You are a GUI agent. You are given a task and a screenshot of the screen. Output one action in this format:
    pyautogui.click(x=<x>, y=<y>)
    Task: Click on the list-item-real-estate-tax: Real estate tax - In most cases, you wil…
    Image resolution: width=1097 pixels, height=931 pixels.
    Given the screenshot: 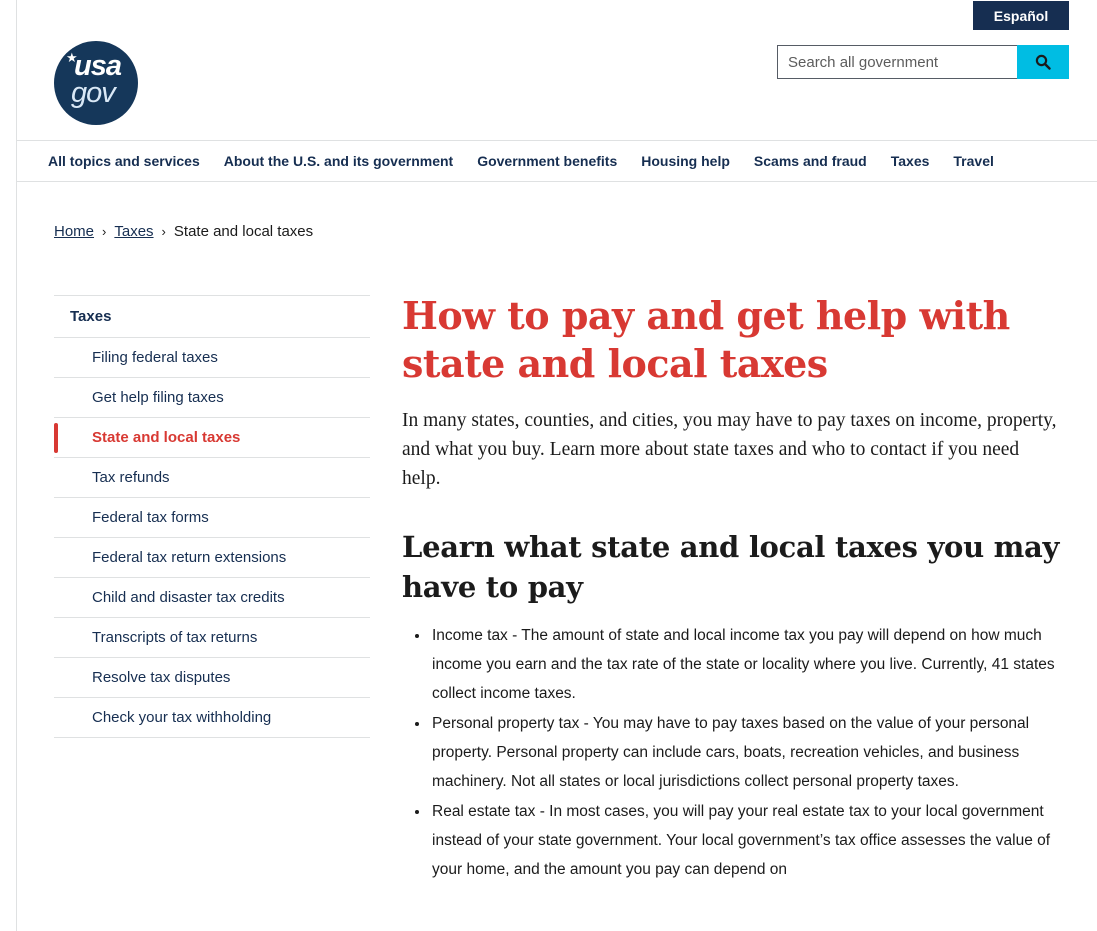 What is the action you would take?
    pyautogui.click(x=746, y=840)
    